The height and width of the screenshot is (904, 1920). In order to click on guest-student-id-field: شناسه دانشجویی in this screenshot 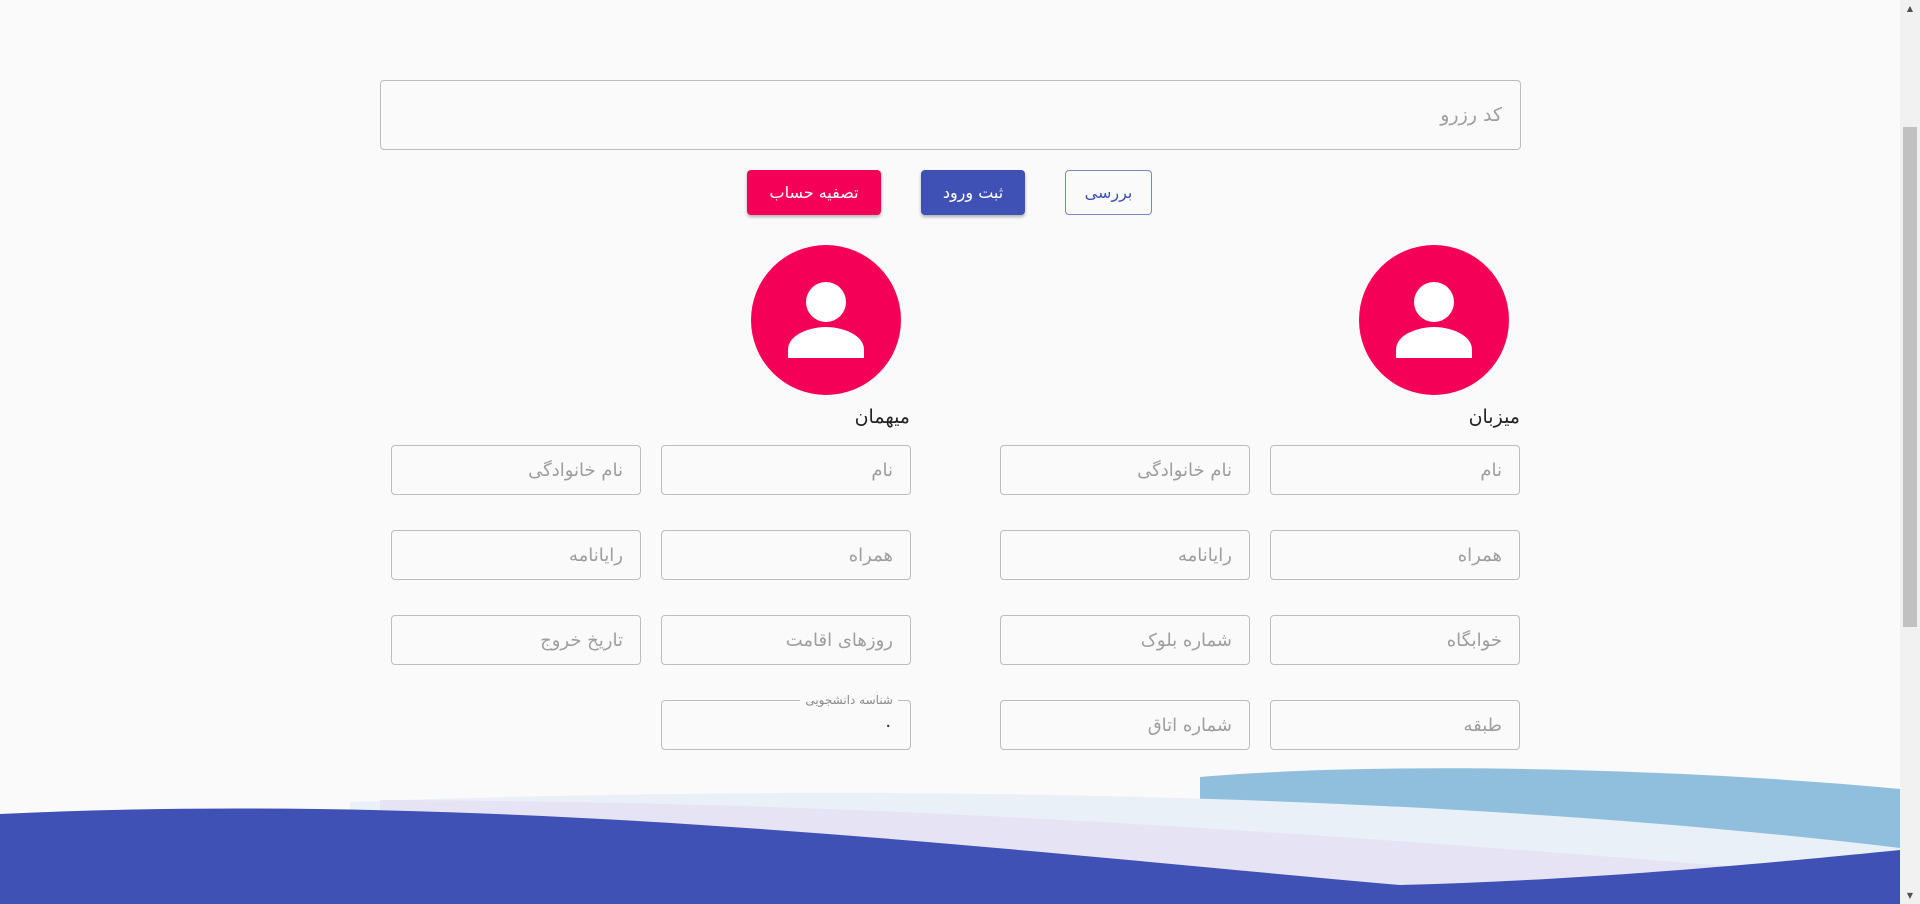, I will do `click(786, 721)`.